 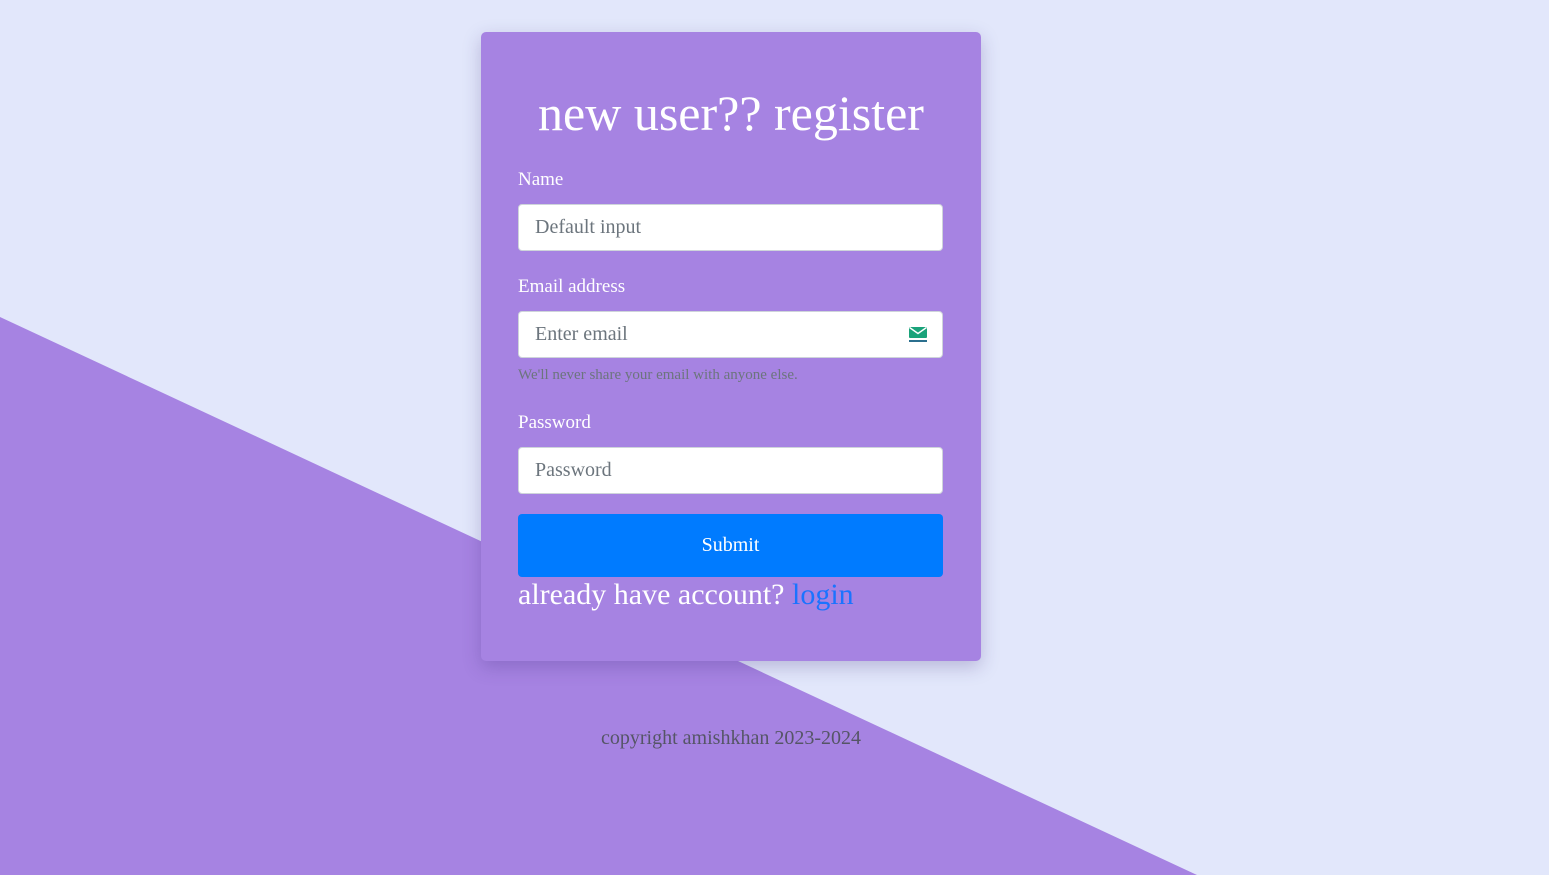 What do you see at coordinates (730, 470) in the screenshot?
I see `password-input` at bounding box center [730, 470].